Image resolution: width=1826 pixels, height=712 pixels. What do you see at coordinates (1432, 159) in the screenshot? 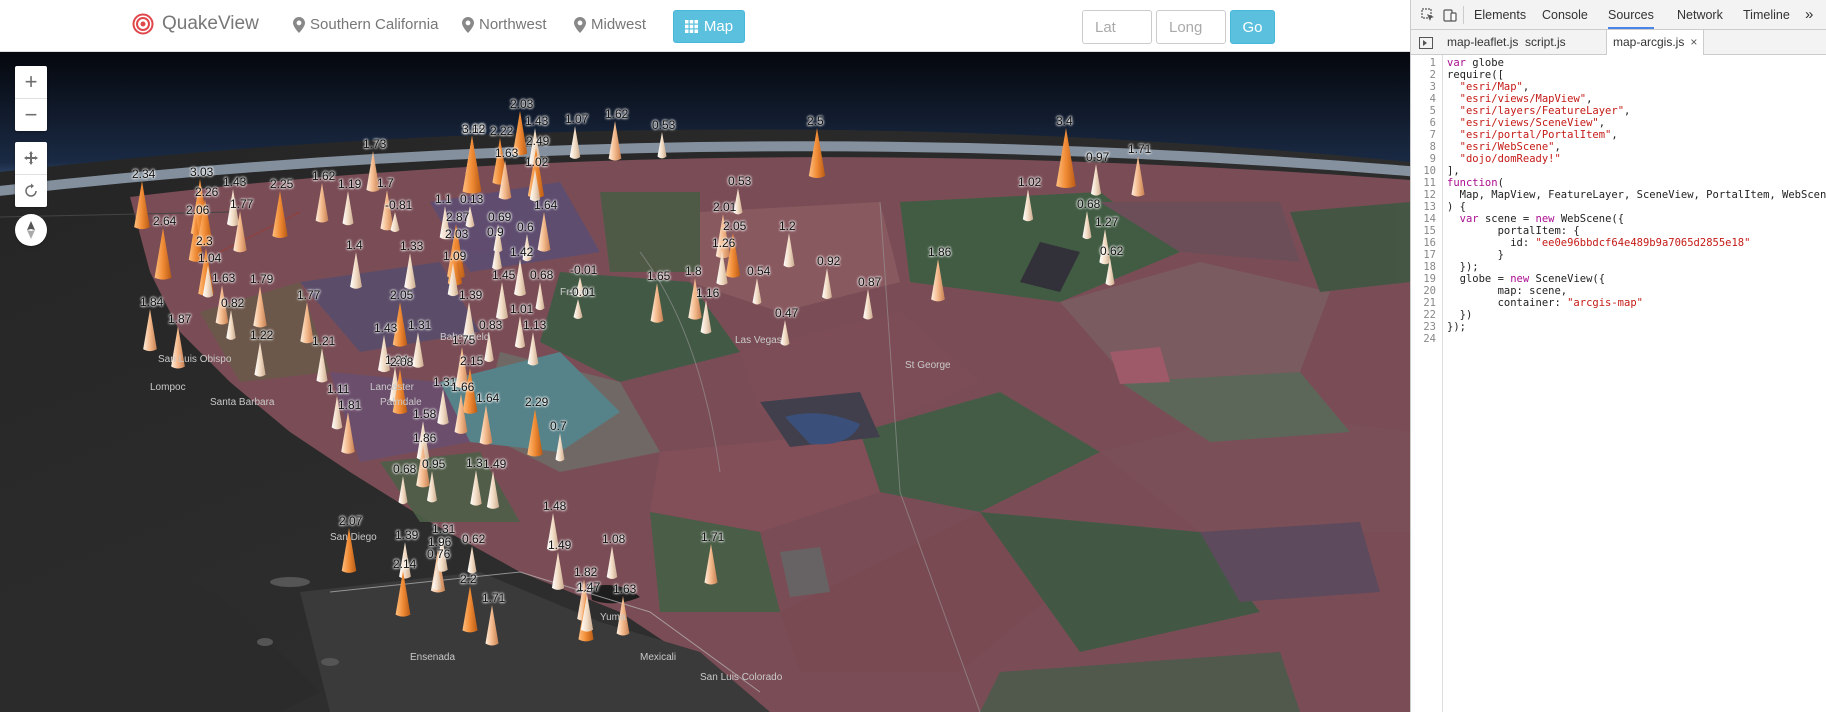
I see `line-number: 9` at bounding box center [1432, 159].